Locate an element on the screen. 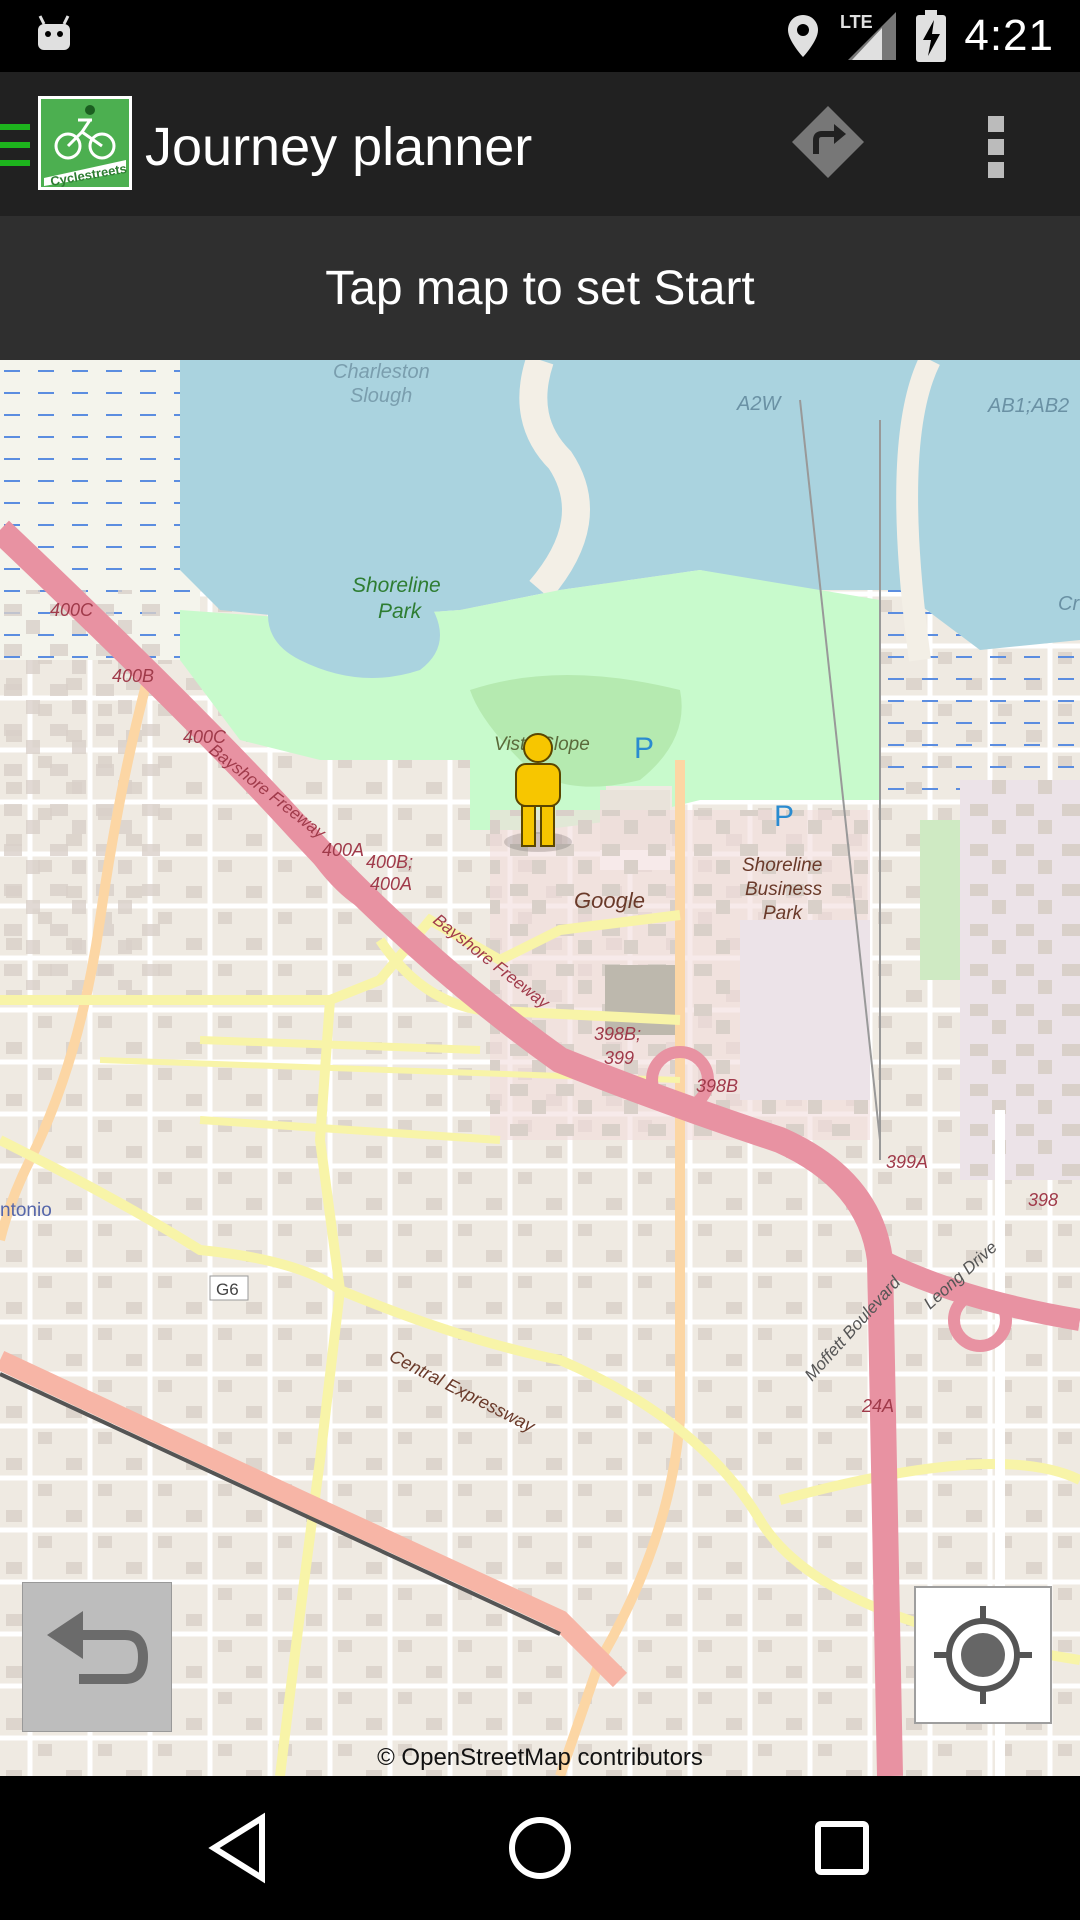 The image size is (1080, 1920). map-label: Cr is located at coordinates (1069, 604).